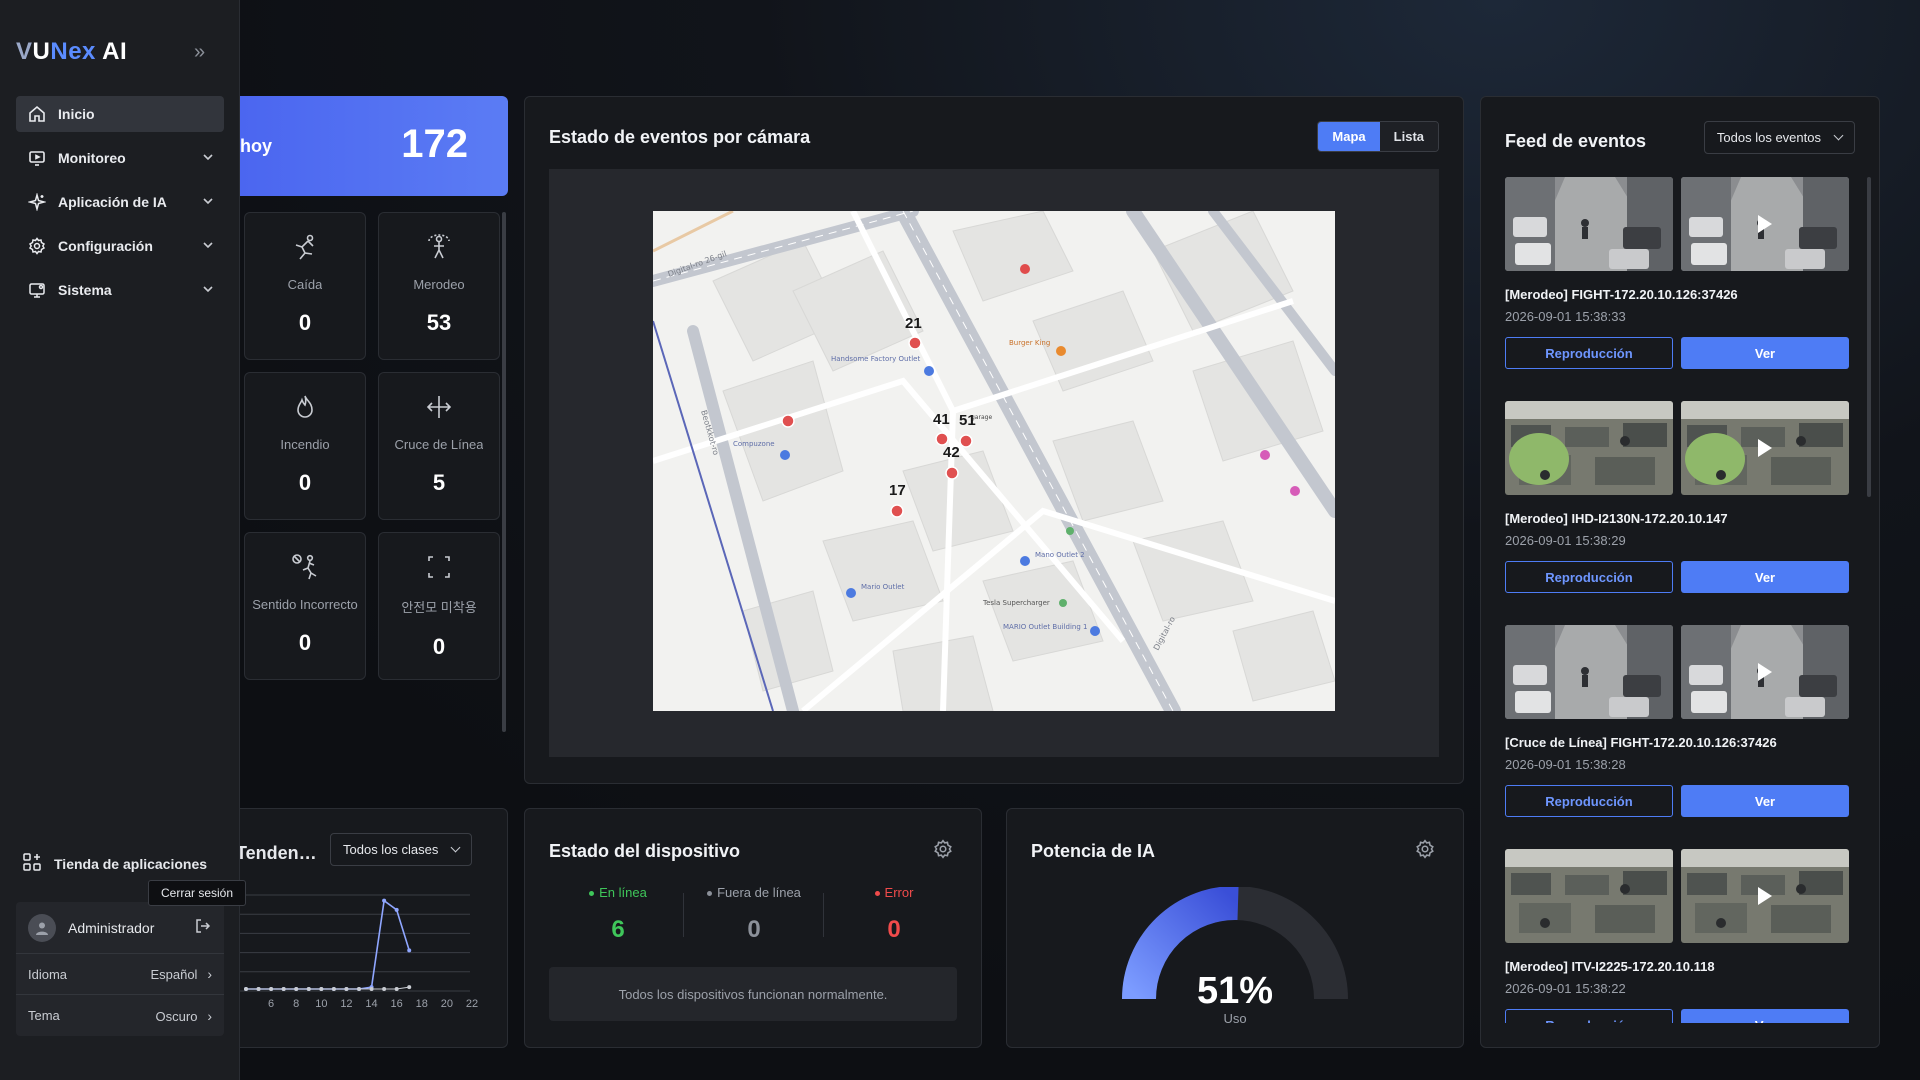 Image resolution: width=1920 pixels, height=1080 pixels. What do you see at coordinates (447, 1004) in the screenshot?
I see `x-tick-label: 20` at bounding box center [447, 1004].